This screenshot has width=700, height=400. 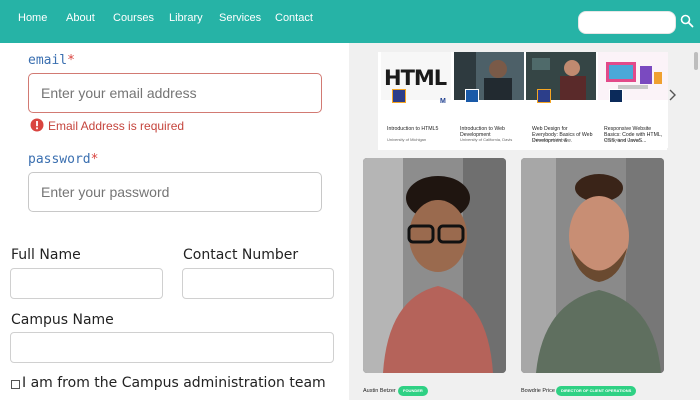 I want to click on email-input, so click(x=175, y=93).